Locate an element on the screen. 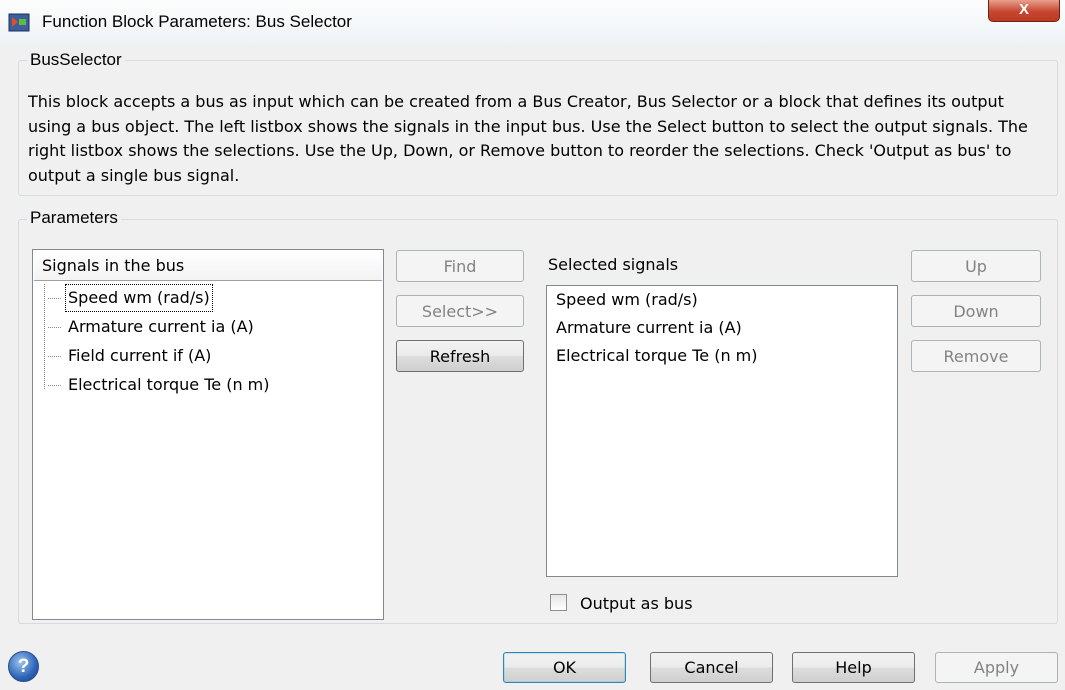  remove-button: Remove is located at coordinates (976, 356).